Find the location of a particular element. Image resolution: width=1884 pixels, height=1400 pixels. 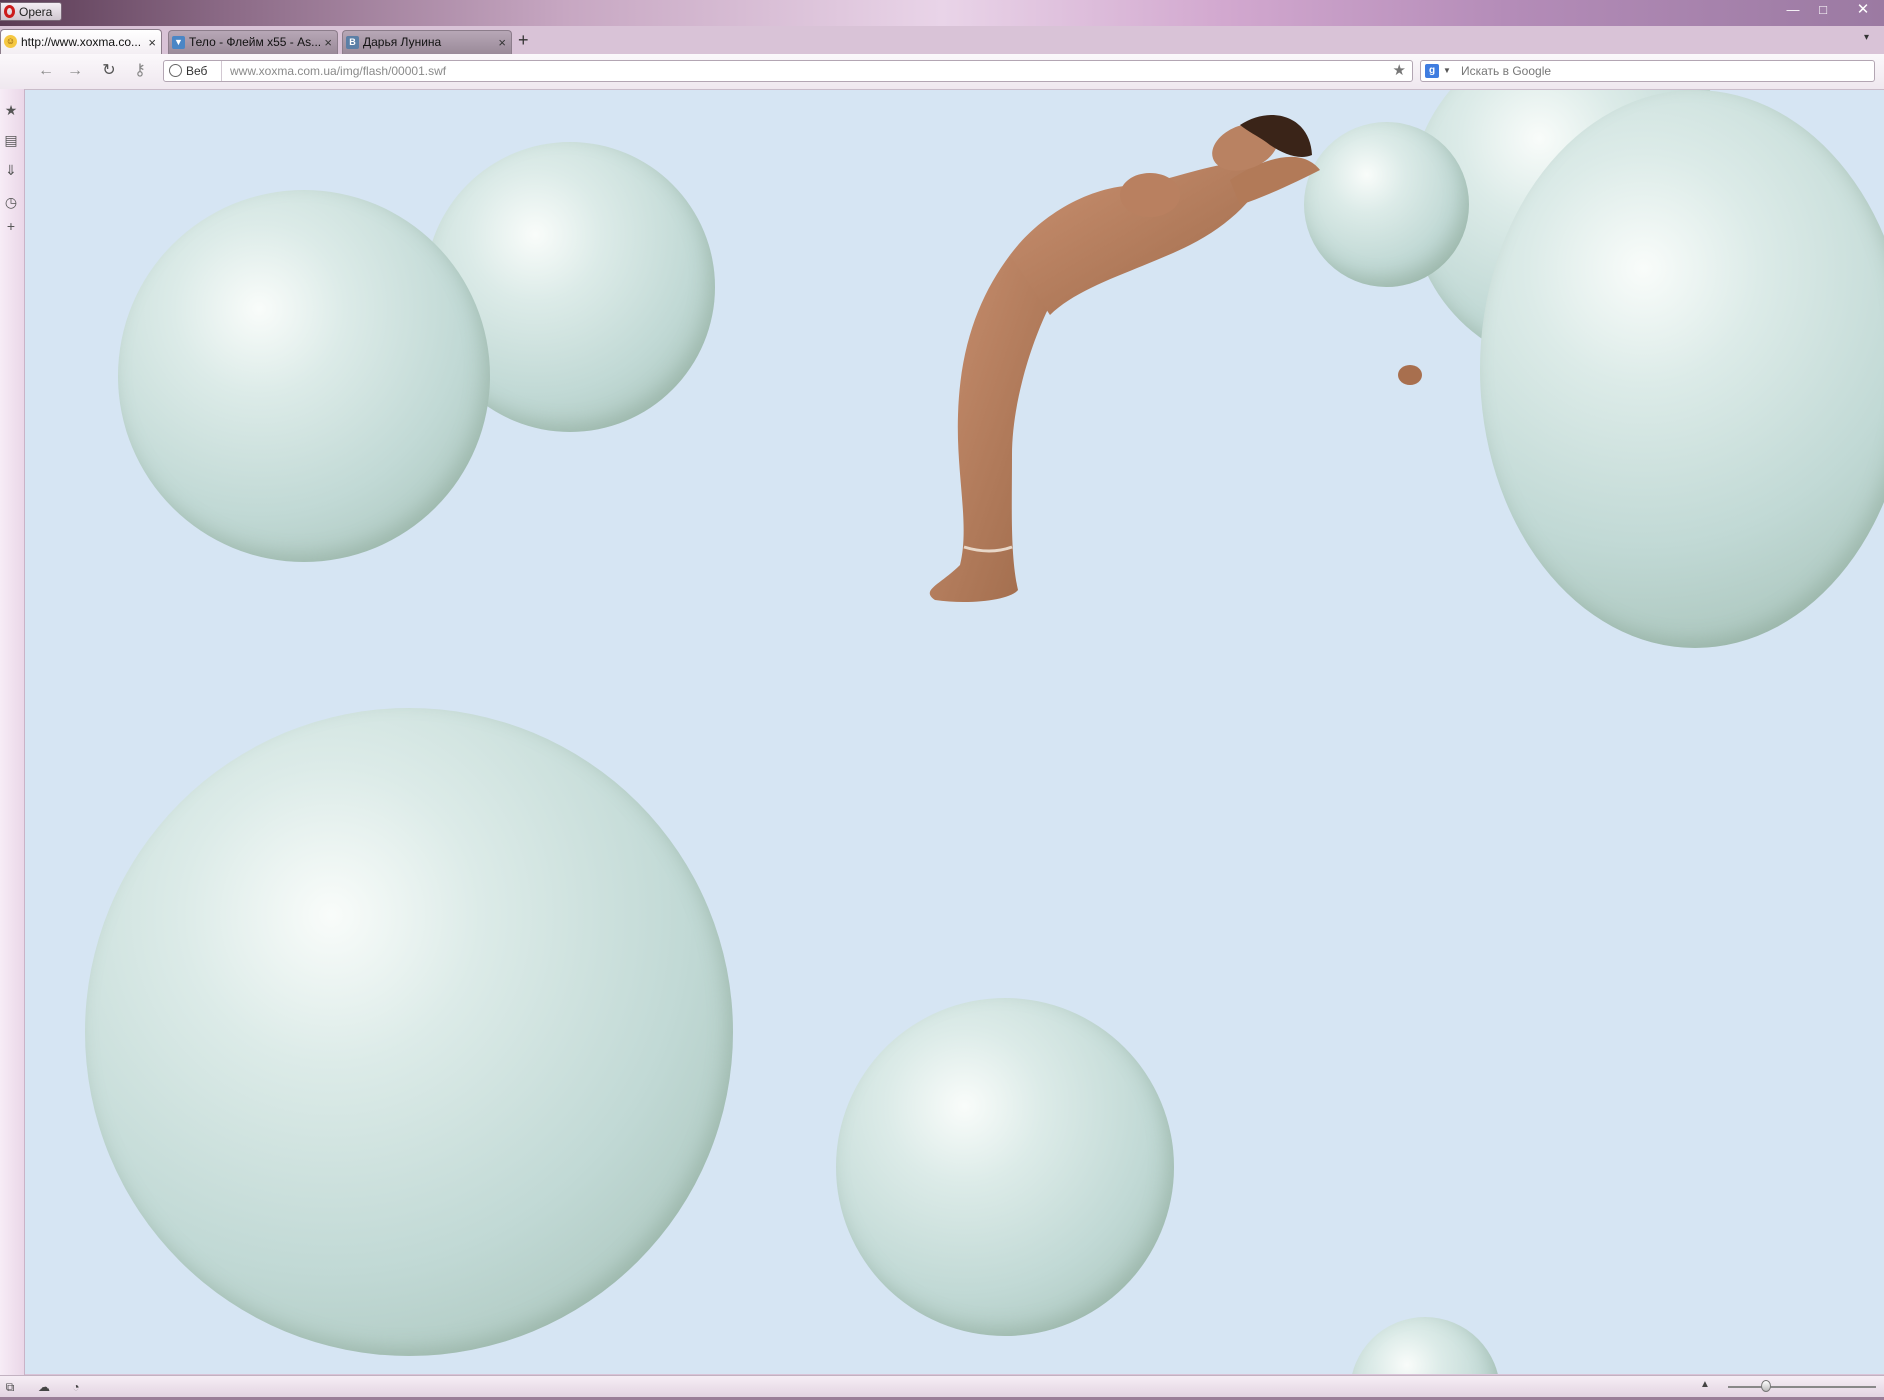

zoom-slider-thumb is located at coordinates (1766, 1386).